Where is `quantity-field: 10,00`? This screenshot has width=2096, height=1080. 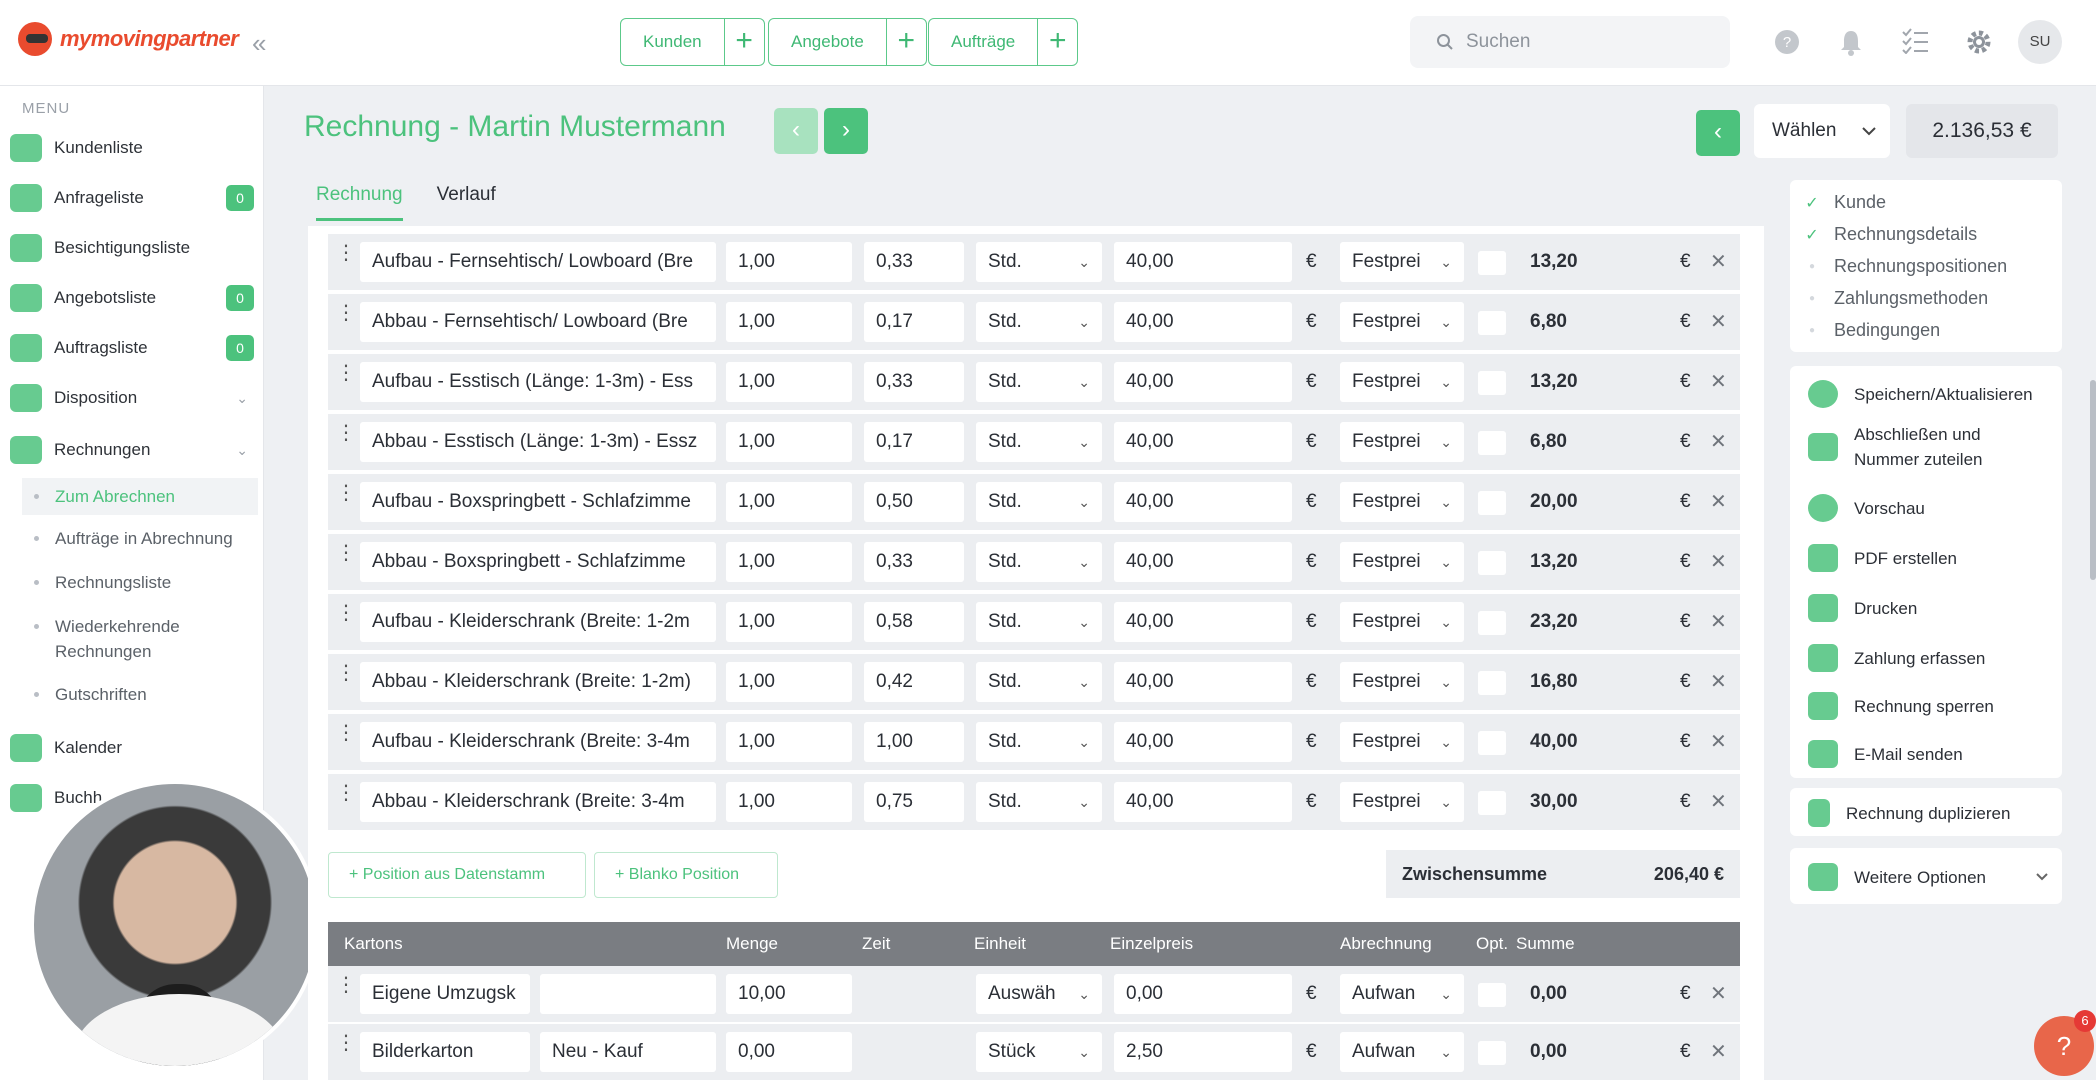
quantity-field: 10,00 is located at coordinates (789, 994).